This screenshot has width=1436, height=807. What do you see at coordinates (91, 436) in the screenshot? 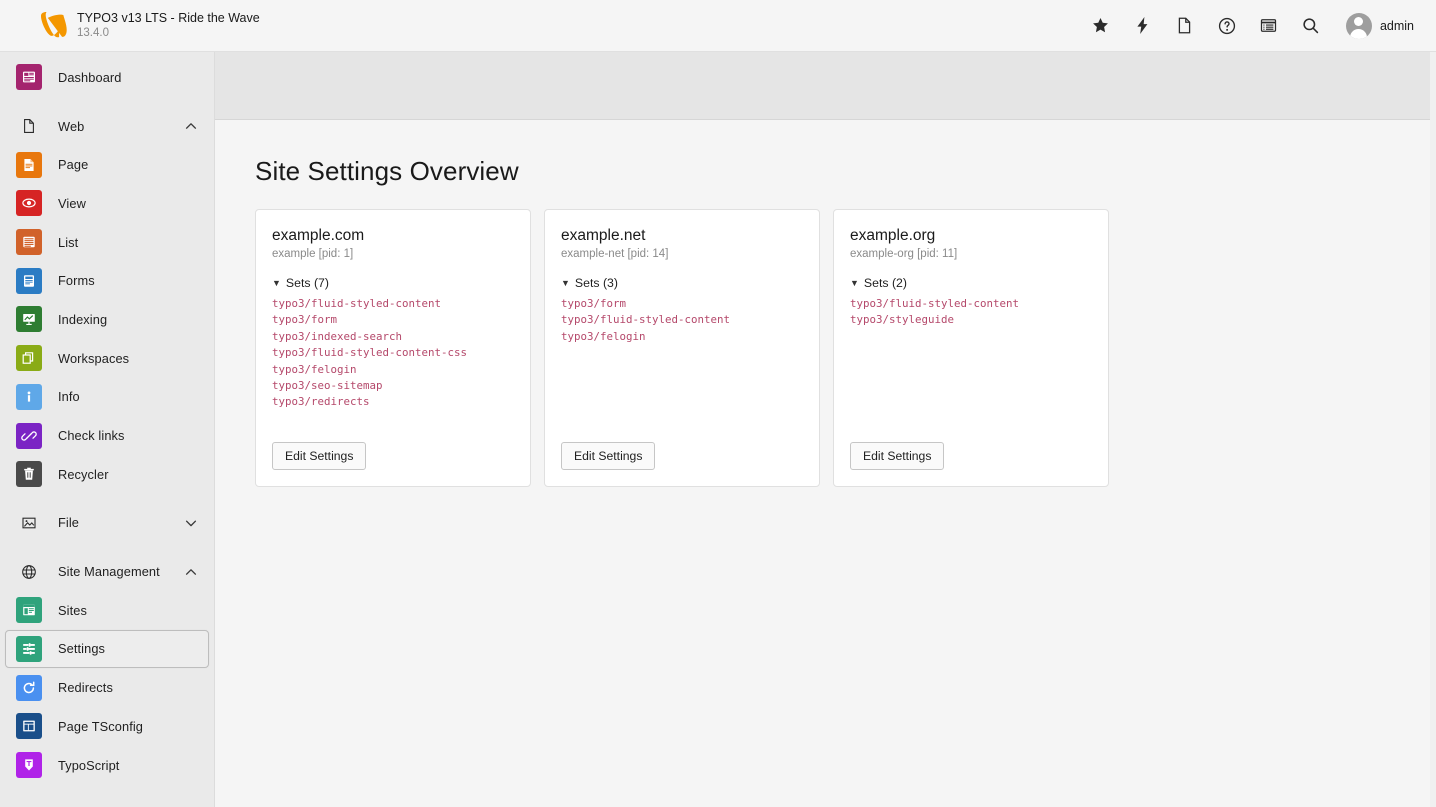
I see `sidebar-item-label: Check links` at bounding box center [91, 436].